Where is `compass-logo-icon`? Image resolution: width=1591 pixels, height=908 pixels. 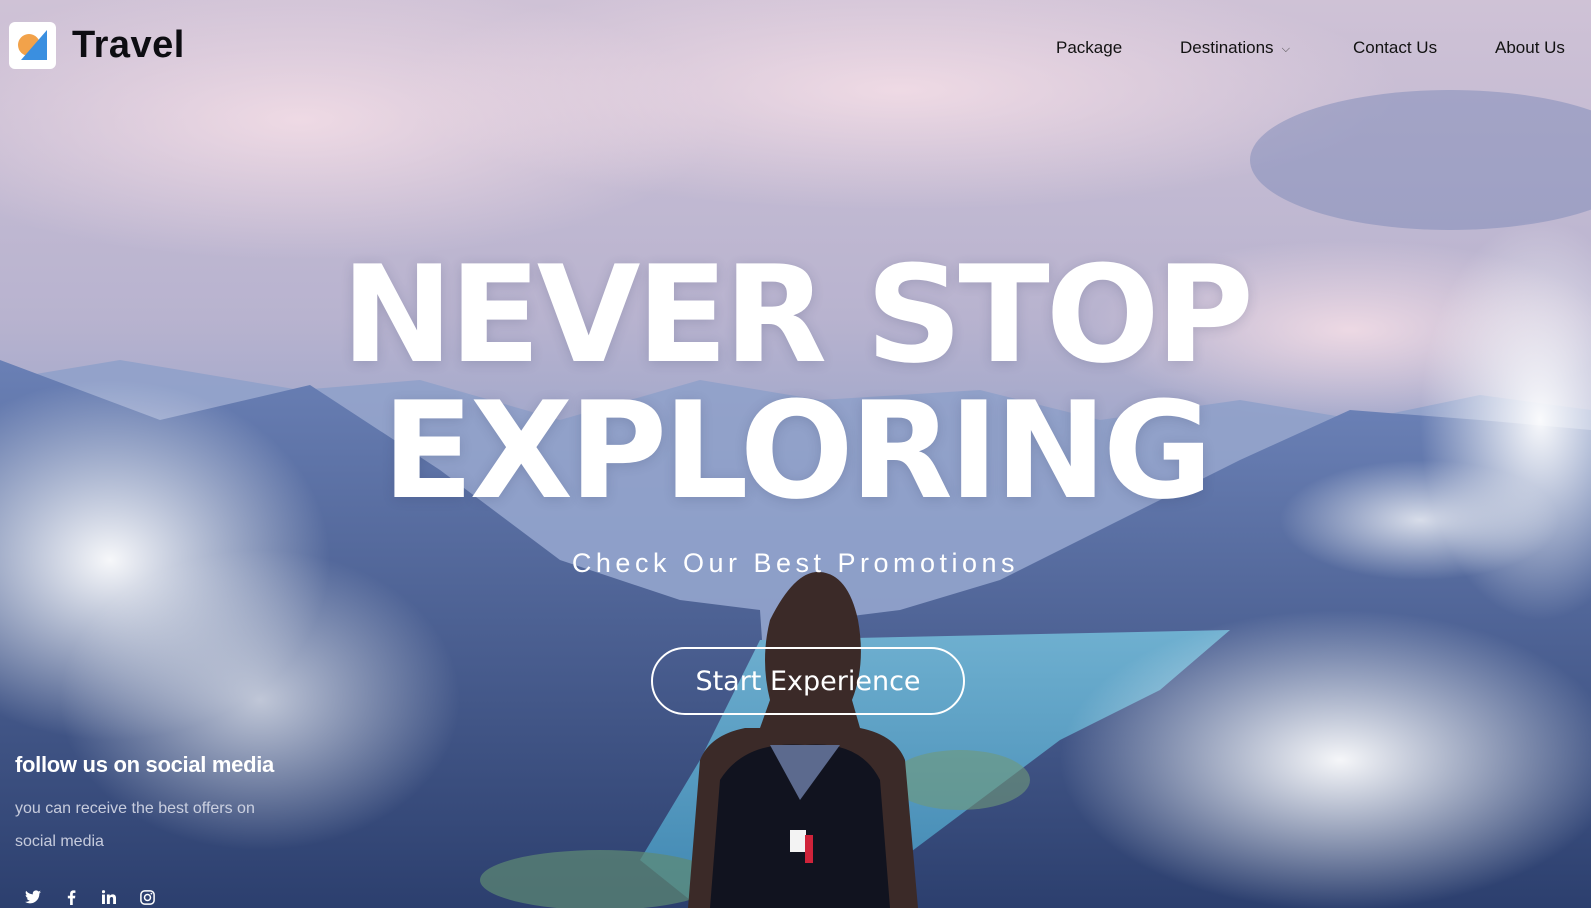
compass-logo-icon is located at coordinates (32, 45).